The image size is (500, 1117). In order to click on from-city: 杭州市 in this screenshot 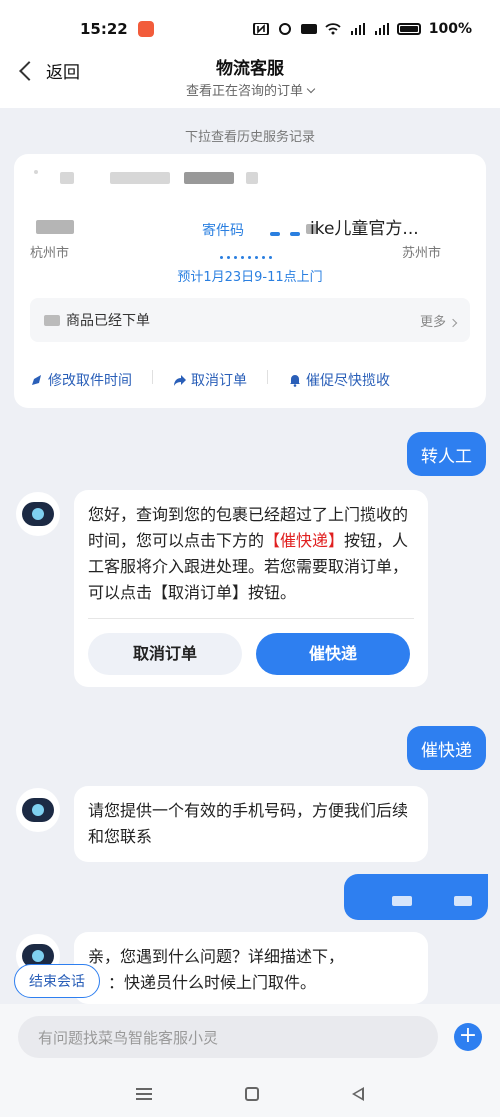, I will do `click(50, 253)`.